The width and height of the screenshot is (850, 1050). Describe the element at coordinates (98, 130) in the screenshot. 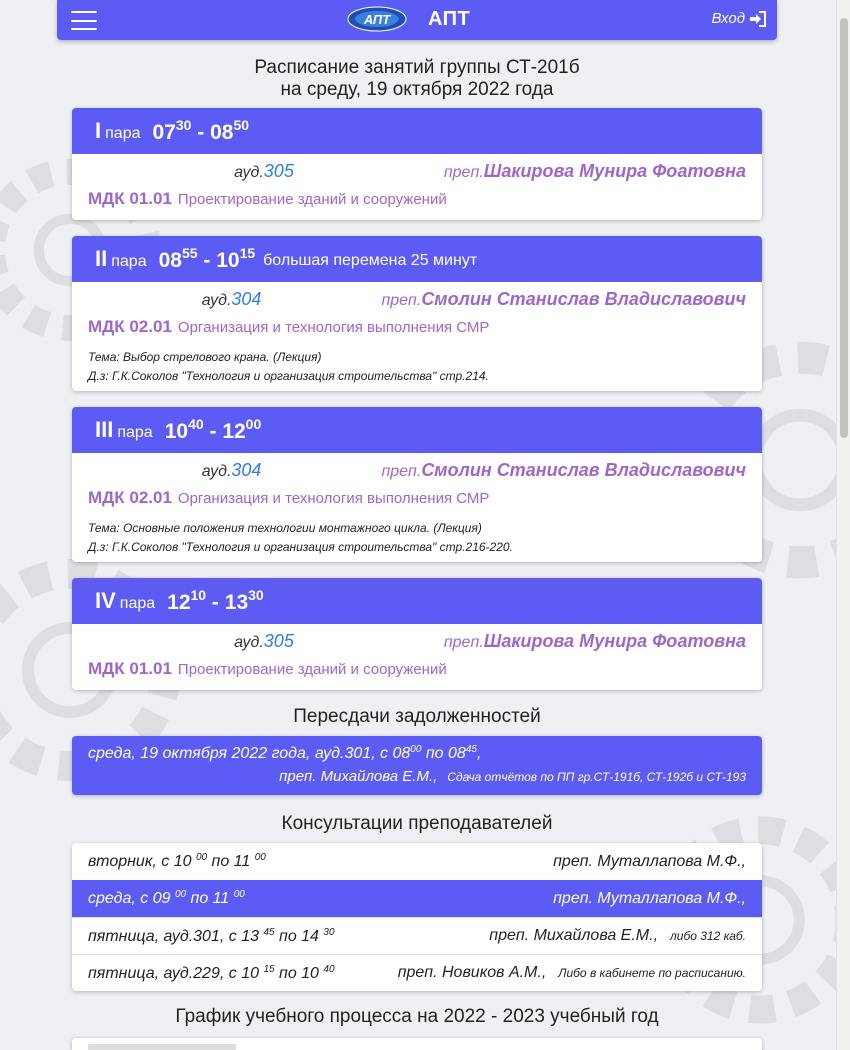

I see `lesson-number: I` at that location.